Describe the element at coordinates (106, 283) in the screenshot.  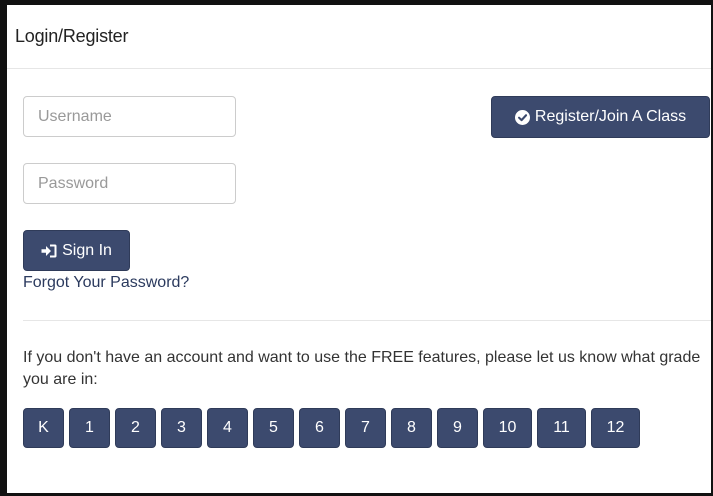
I see `forgot-password-link: Forgot Your Password?` at that location.